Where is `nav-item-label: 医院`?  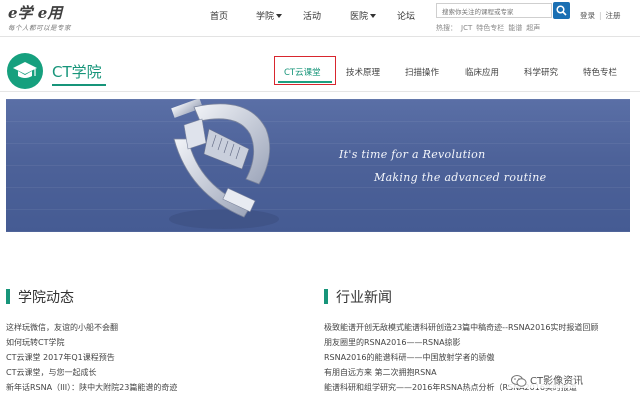 nav-item-label: 医院 is located at coordinates (359, 17).